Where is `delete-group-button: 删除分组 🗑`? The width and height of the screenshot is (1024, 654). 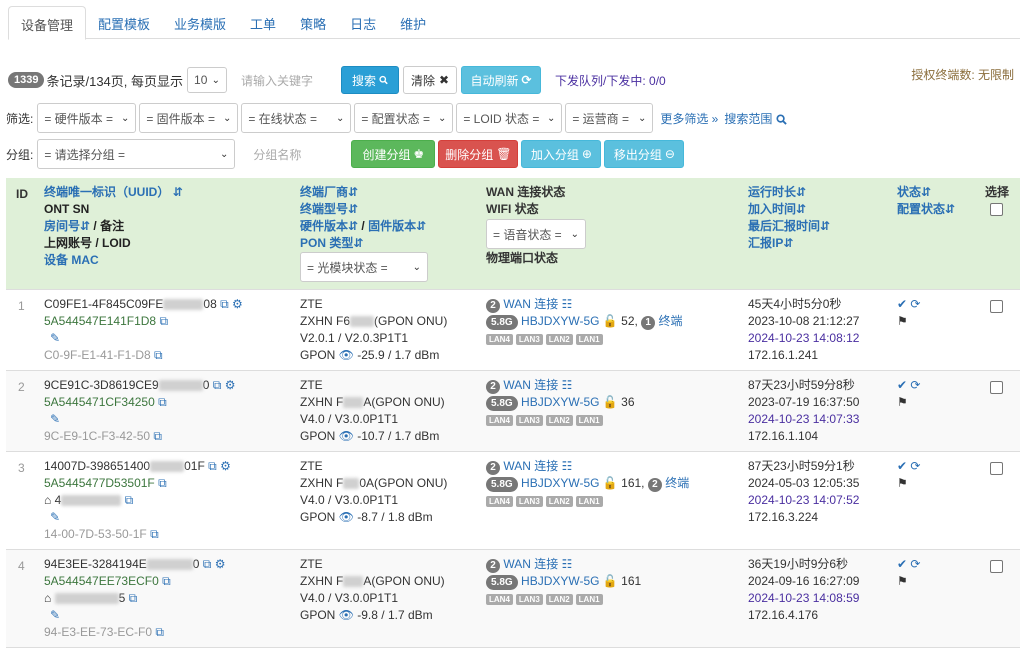 delete-group-button: 删除分组 🗑 is located at coordinates (478, 154).